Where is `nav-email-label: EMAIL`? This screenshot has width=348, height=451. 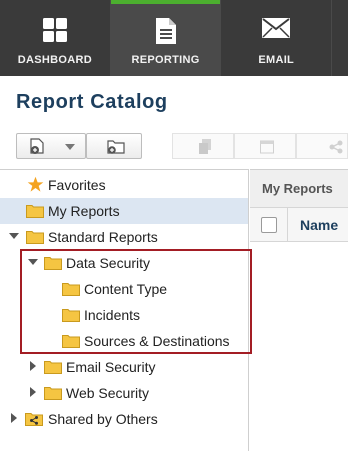
nav-email-label: EMAIL is located at coordinates (276, 60).